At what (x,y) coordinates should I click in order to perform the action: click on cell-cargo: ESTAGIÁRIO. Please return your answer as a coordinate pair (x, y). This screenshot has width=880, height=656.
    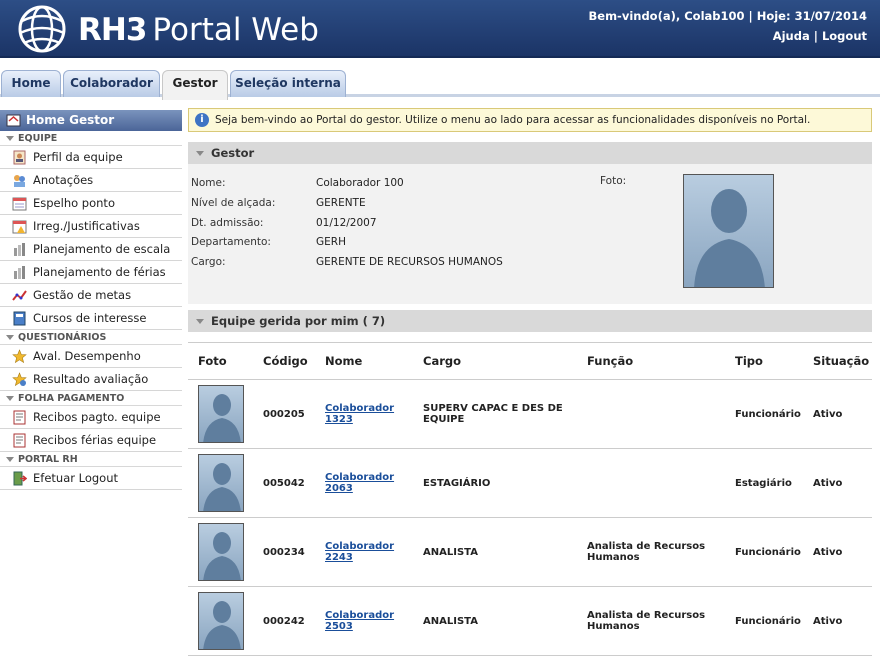
    Looking at the image, I should click on (495, 483).